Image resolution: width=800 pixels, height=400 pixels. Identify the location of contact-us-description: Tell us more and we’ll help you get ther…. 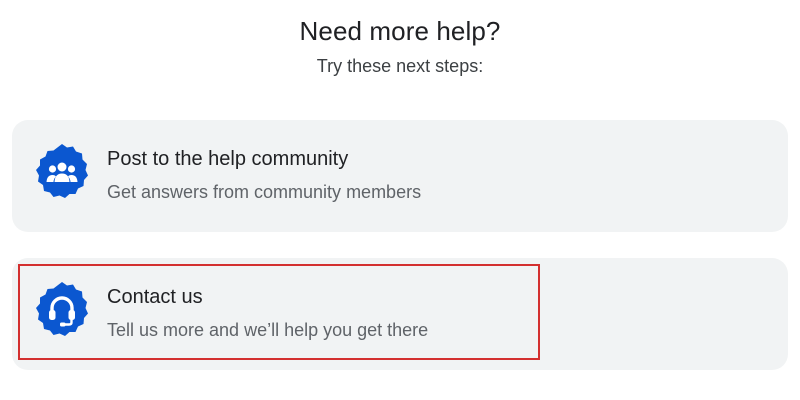
(268, 330).